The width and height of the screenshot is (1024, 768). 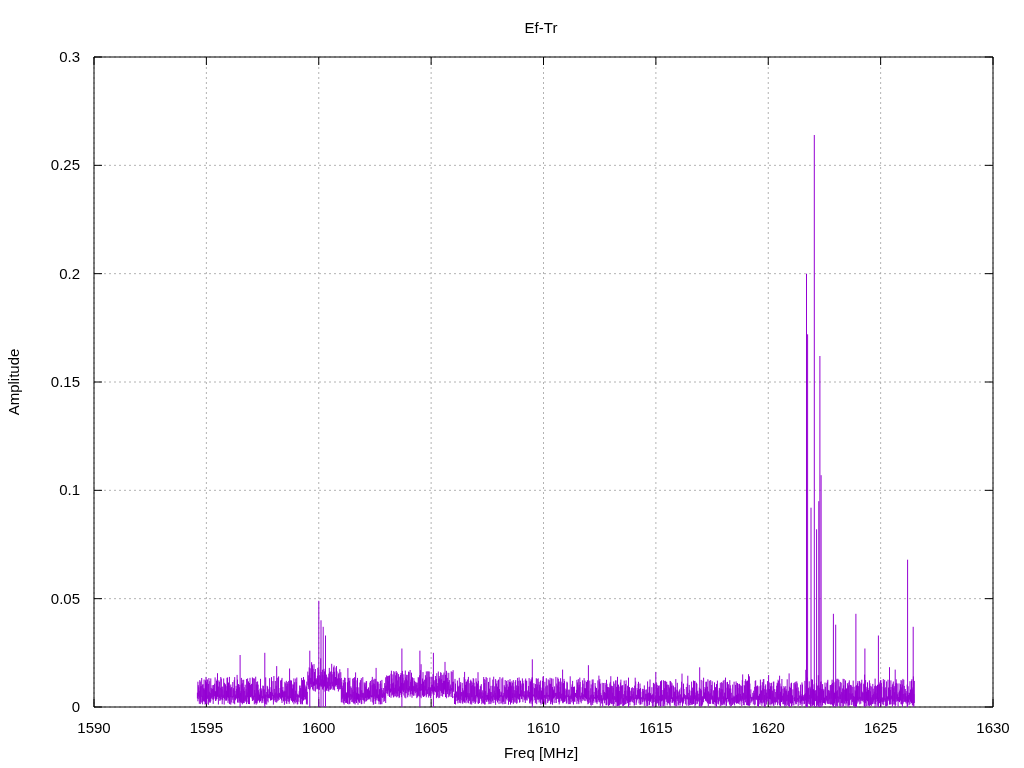 What do you see at coordinates (13, 382) in the screenshot?
I see `y-axis-label: Amplitude` at bounding box center [13, 382].